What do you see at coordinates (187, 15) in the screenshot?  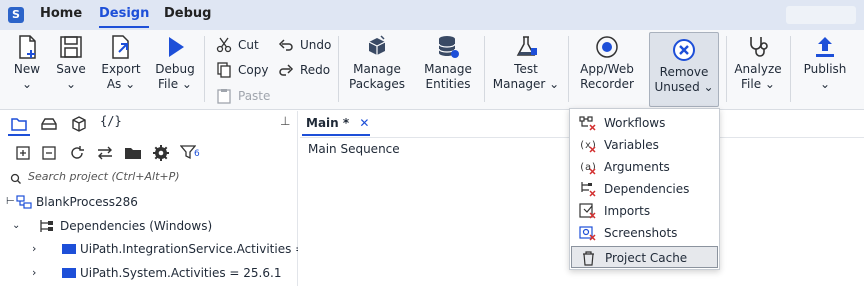 I see `tab-debug: Debug` at bounding box center [187, 15].